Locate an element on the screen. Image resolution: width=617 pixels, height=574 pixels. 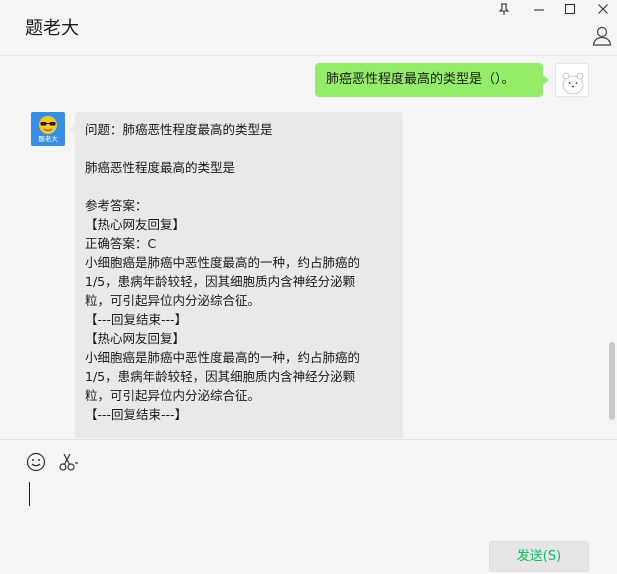
title-bar: 题老大 is located at coordinates (308, 28).